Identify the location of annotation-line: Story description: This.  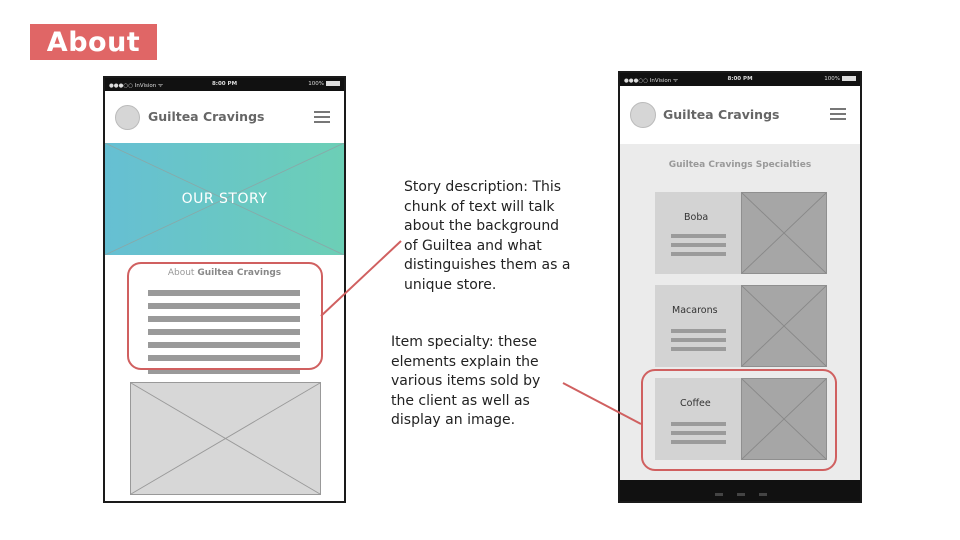
(483, 187).